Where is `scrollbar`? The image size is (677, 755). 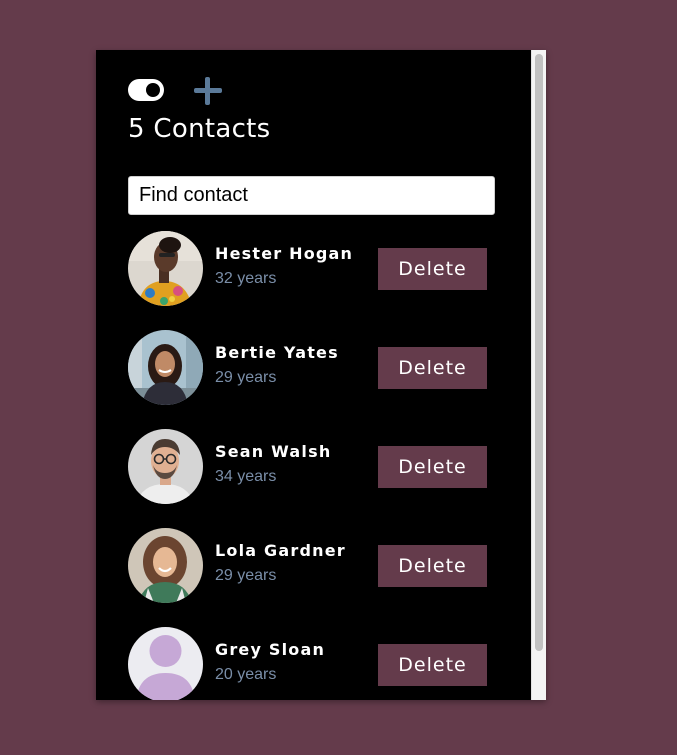
scrollbar is located at coordinates (538, 375).